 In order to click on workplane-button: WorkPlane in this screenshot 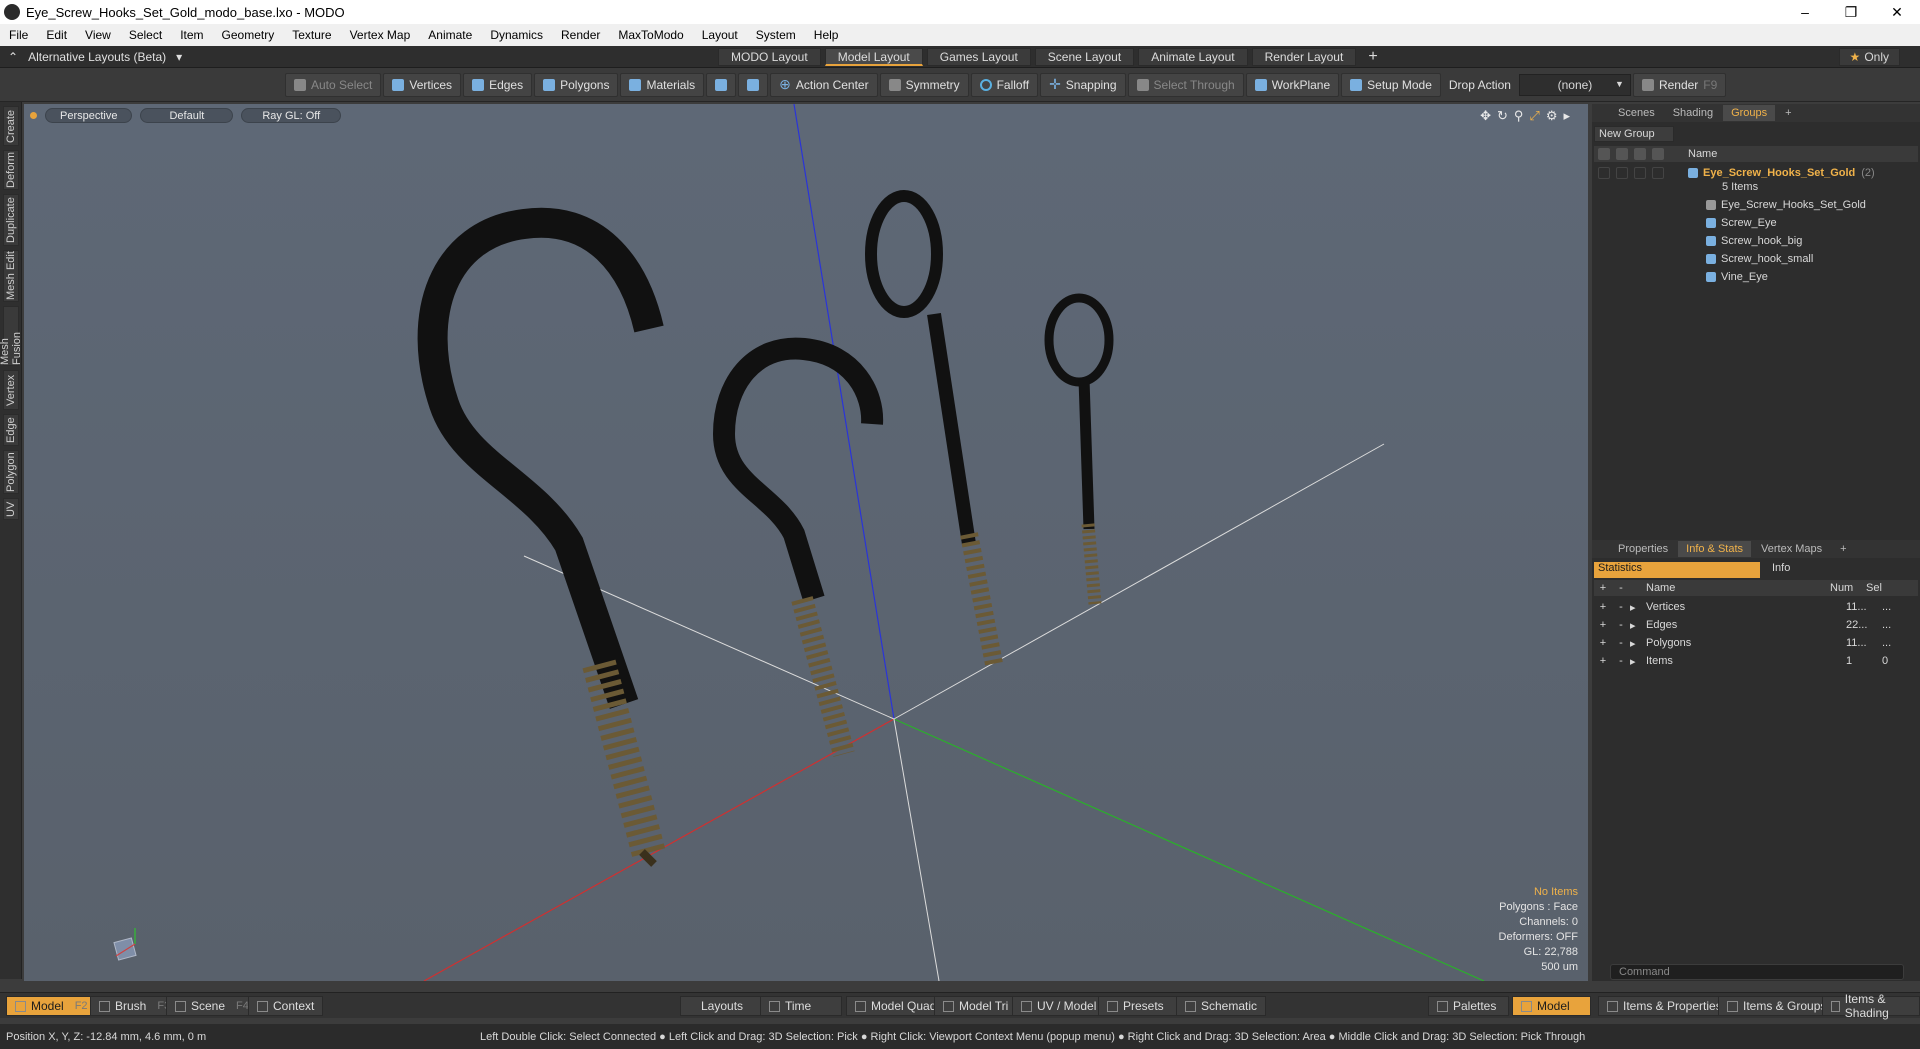, I will do `click(1292, 84)`.